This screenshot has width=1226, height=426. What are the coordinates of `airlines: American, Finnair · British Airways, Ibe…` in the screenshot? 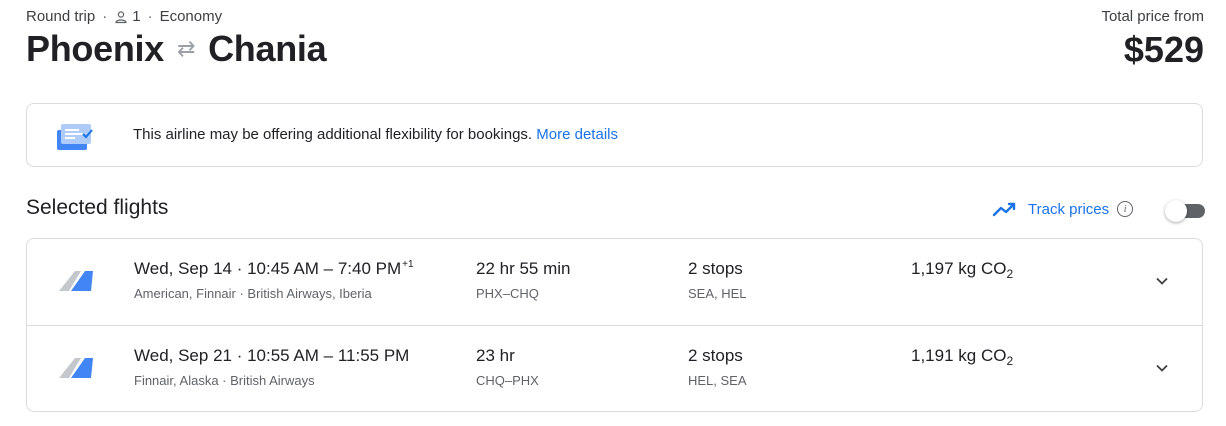 It's located at (253, 293).